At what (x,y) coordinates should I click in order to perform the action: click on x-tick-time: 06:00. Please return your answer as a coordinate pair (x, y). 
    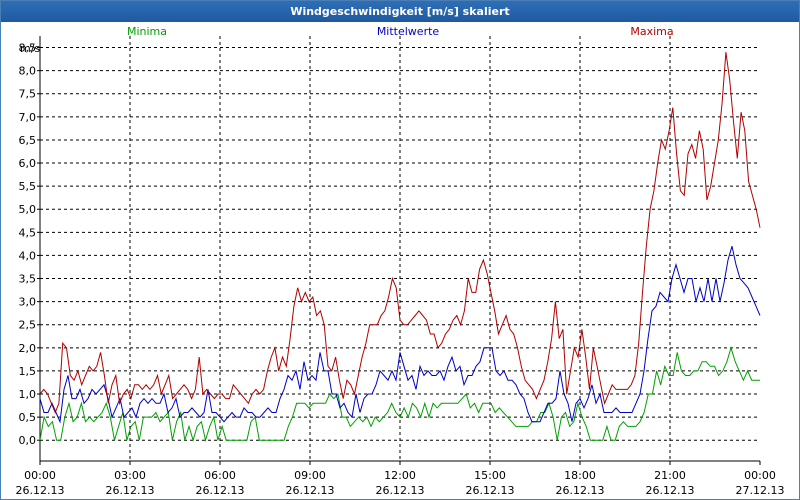
    Looking at the image, I should click on (220, 475).